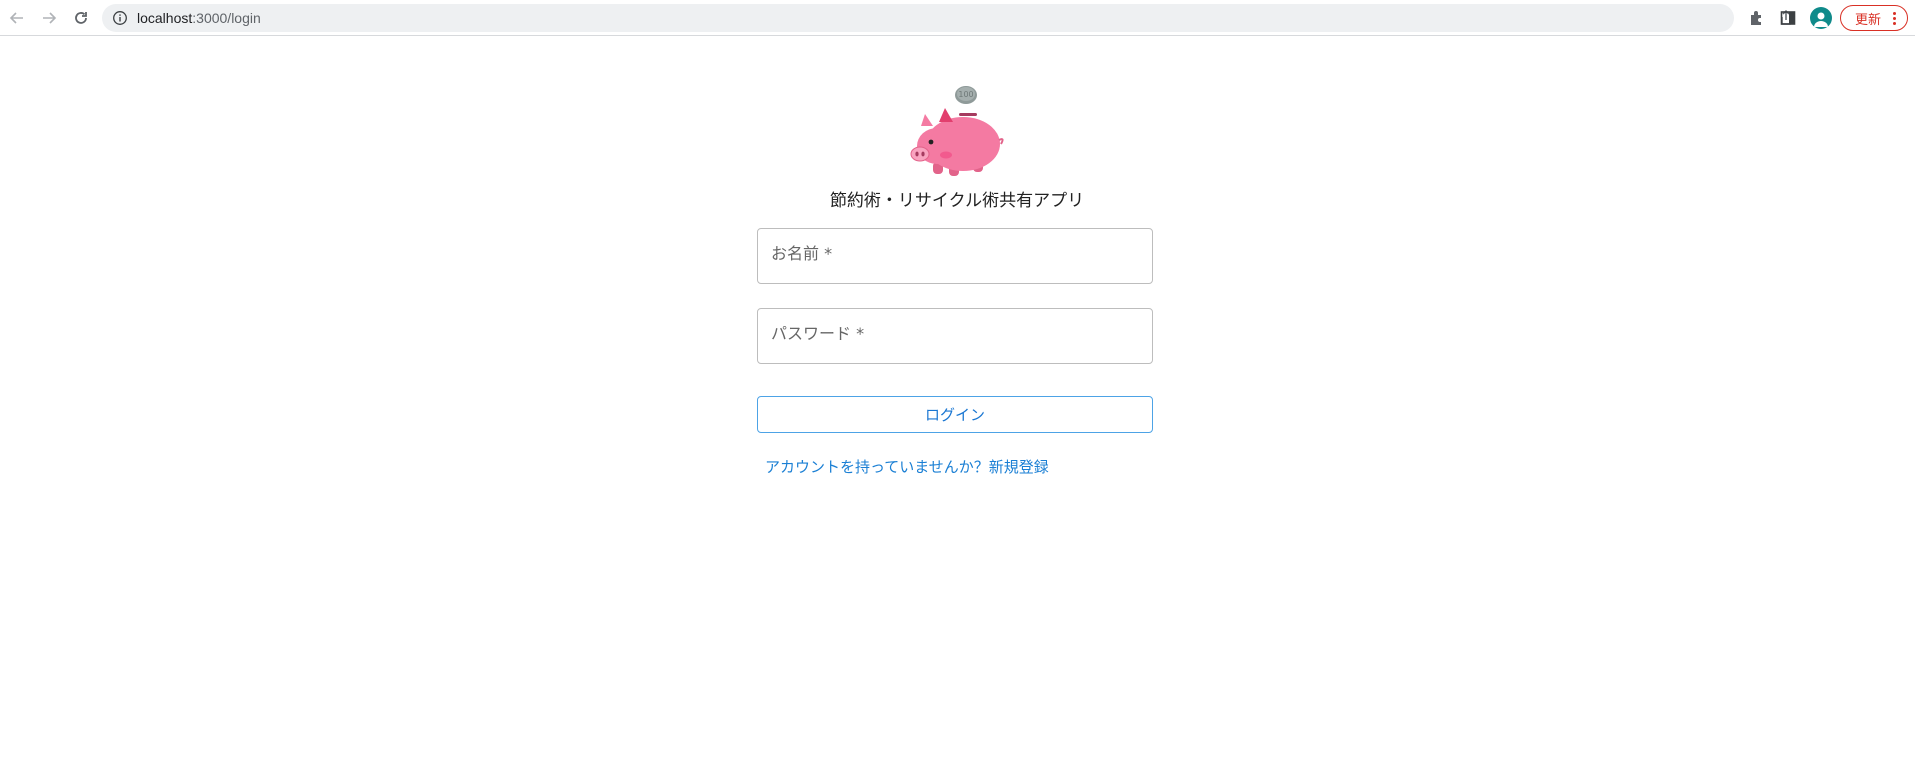 This screenshot has height=784, width=1915. Describe the element at coordinates (226, 18) in the screenshot. I see `url-path: :3000/login` at that location.